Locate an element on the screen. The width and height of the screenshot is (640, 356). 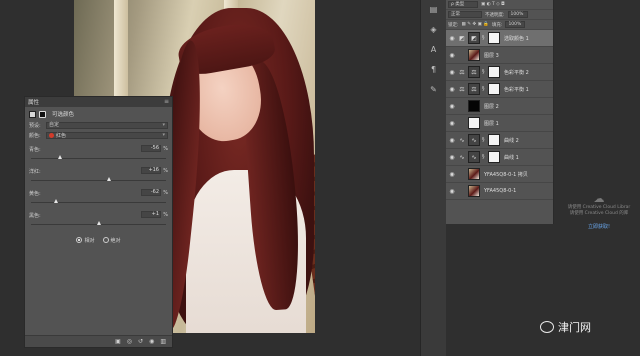
properties-titlebar: 属性 ≡ is located at coordinates (98, 102).